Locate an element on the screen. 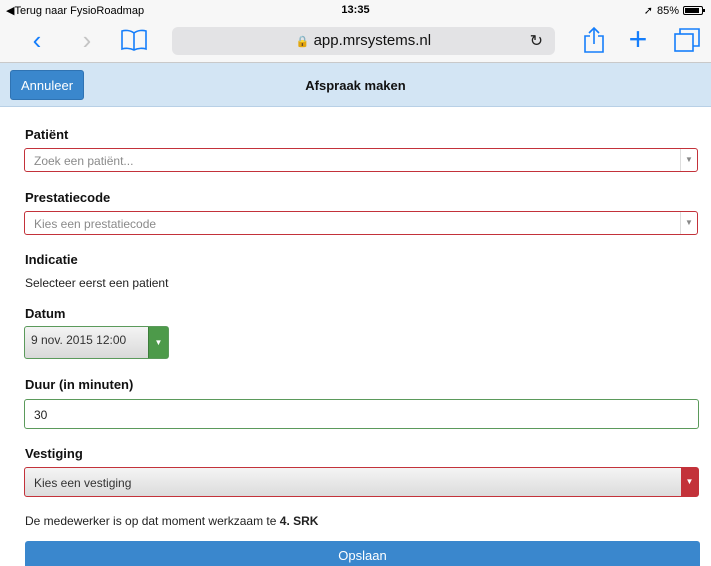 The width and height of the screenshot is (711, 566). address-bar: 🔒 app.mrsystems.nl ↻ is located at coordinates (363, 41).